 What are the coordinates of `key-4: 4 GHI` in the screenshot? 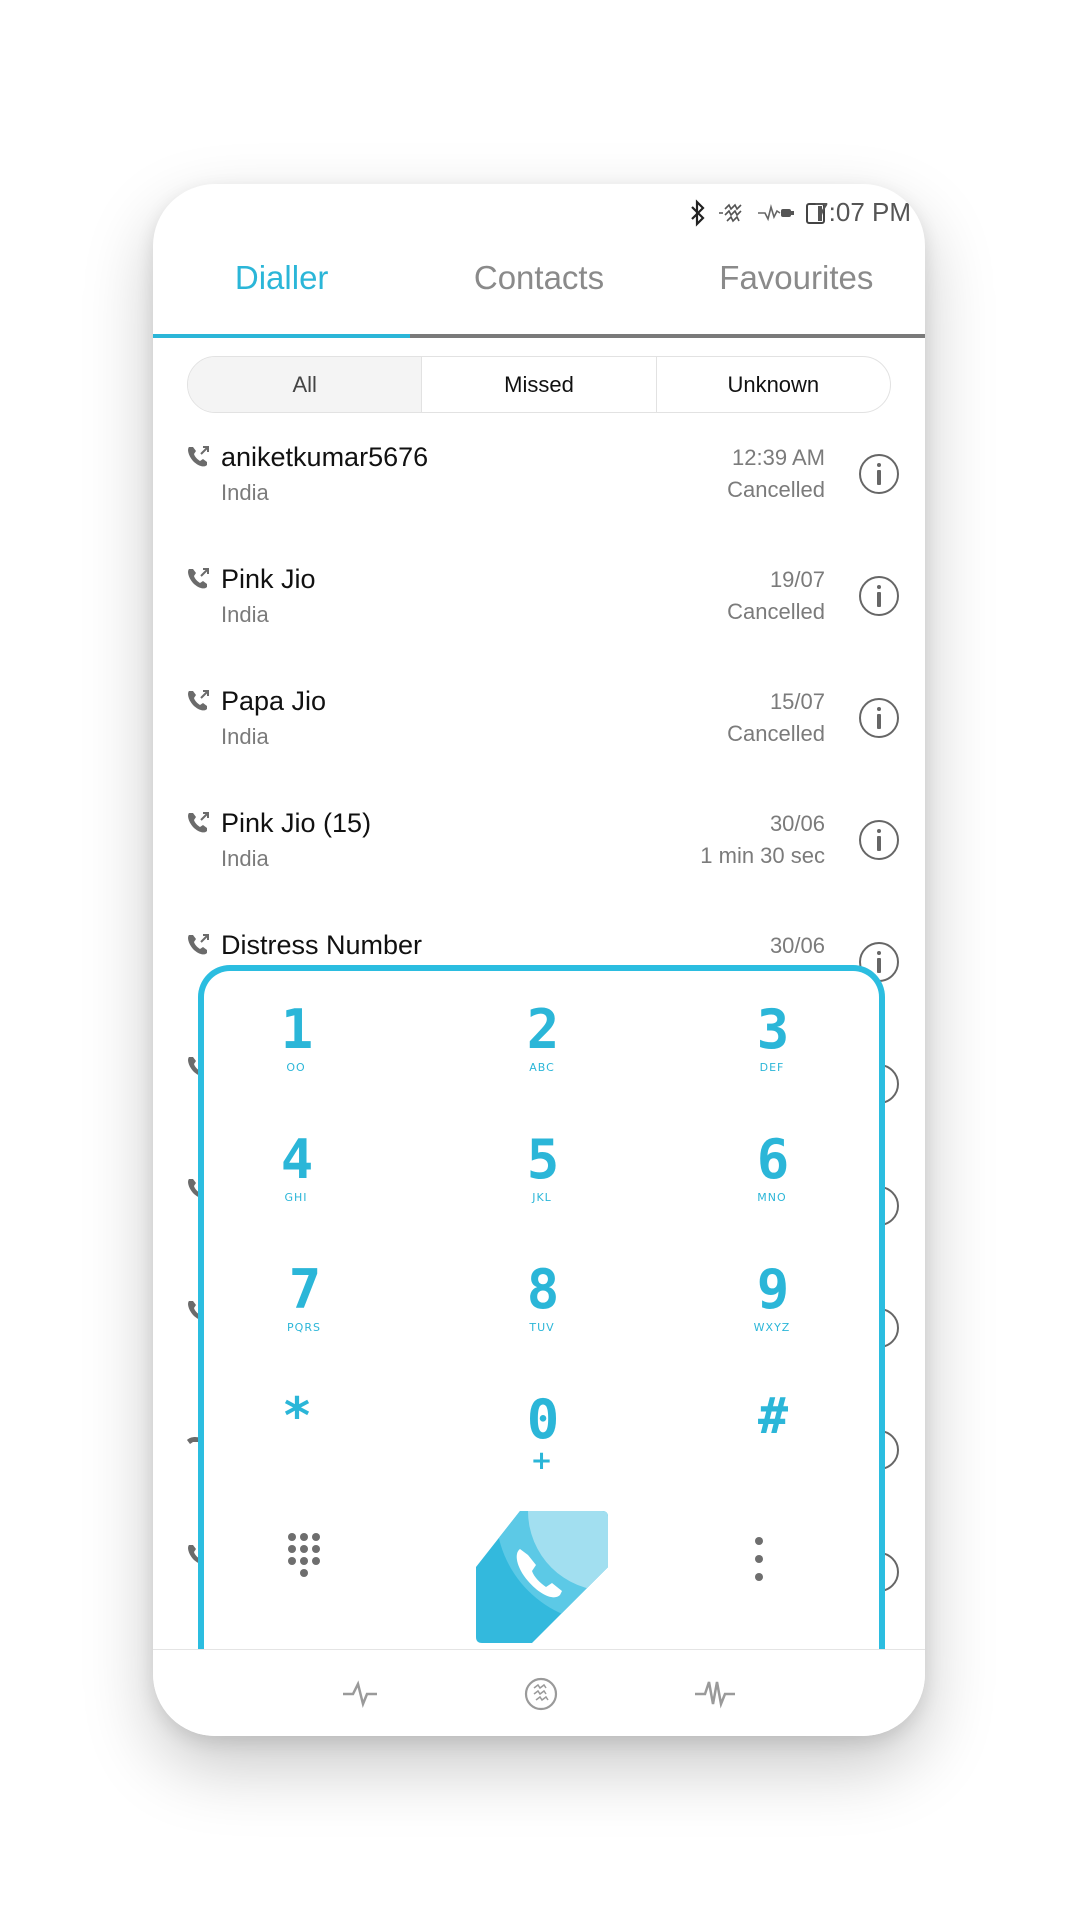 It's located at (296, 1181).